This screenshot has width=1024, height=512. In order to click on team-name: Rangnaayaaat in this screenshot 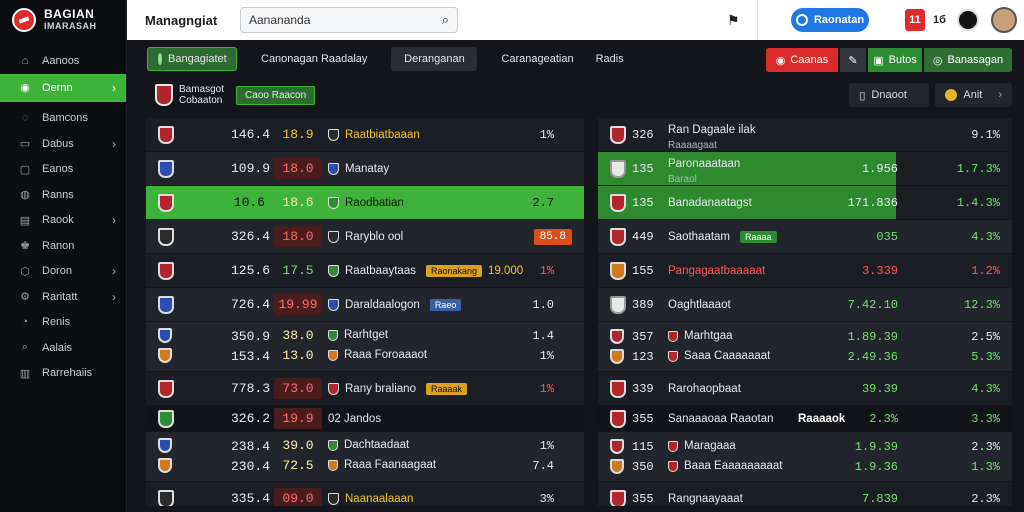, I will do `click(705, 499)`.